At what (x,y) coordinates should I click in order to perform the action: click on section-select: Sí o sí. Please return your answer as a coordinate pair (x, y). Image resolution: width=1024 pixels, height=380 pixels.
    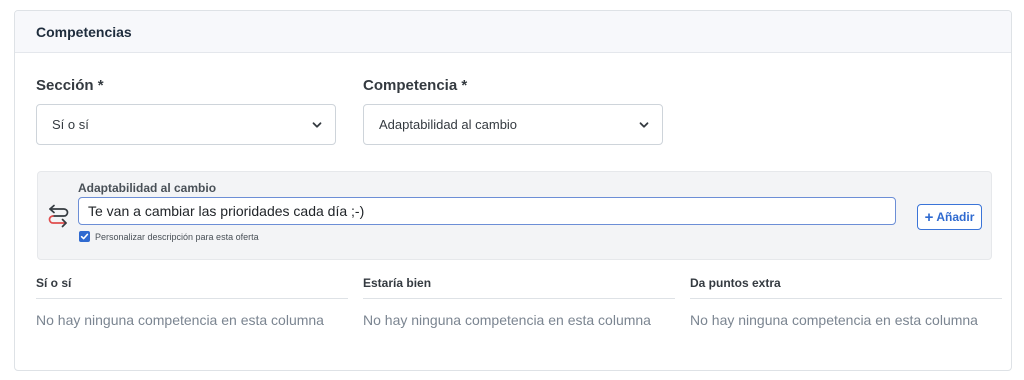
    Looking at the image, I should click on (186, 124).